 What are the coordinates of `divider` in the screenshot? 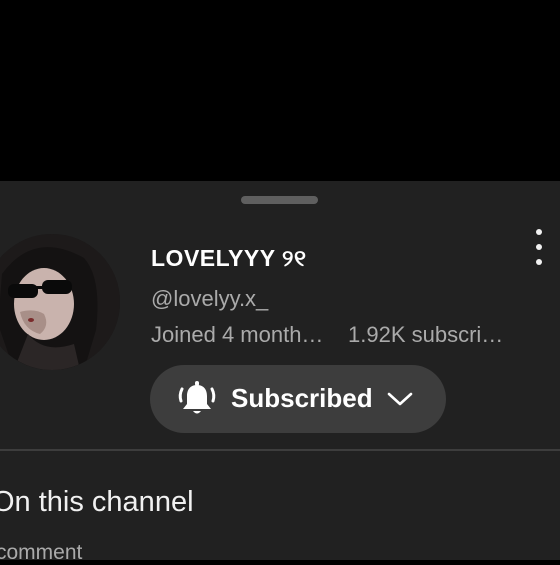 It's located at (280, 450).